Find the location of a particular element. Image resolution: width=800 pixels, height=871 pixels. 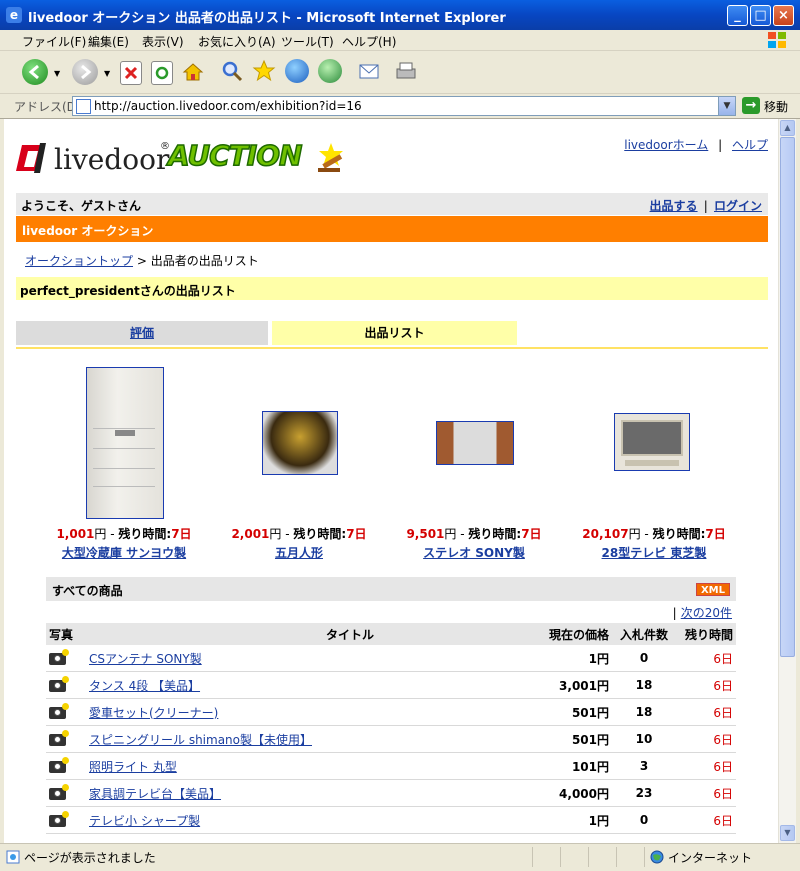

scroll-thumb is located at coordinates (787, 397).